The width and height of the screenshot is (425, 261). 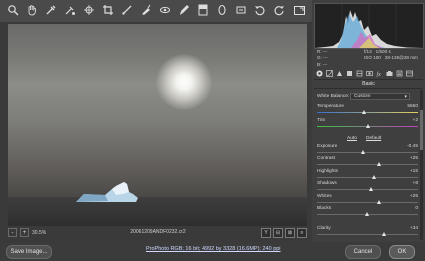 What do you see at coordinates (352, 138) in the screenshot?
I see `auto-link: Auto` at bounding box center [352, 138].